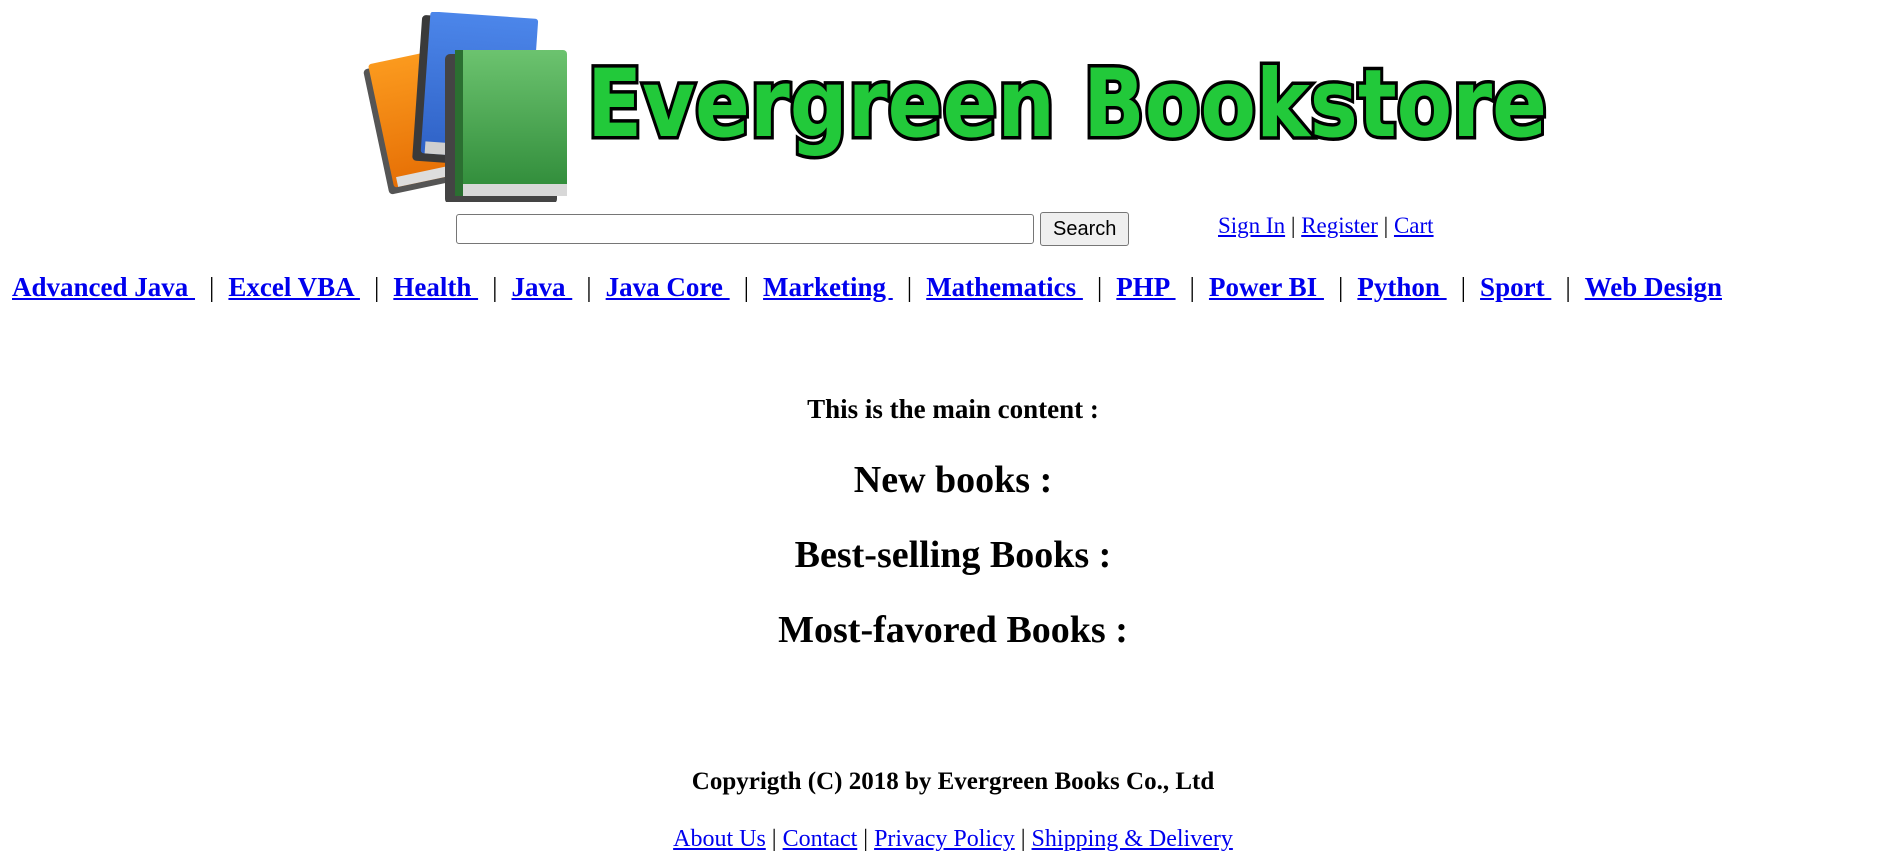 Image resolution: width=1896 pixels, height=868 pixels. What do you see at coordinates (719, 839) in the screenshot?
I see `about-us-link: About Us` at bounding box center [719, 839].